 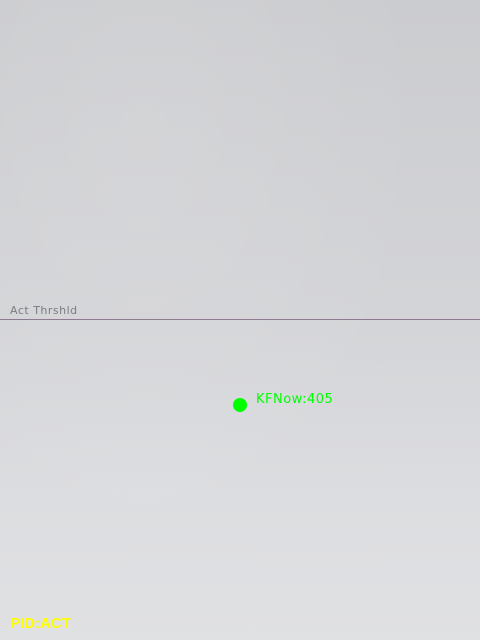 What do you see at coordinates (295, 399) in the screenshot?
I see `keyframe-label: KFNow:405` at bounding box center [295, 399].